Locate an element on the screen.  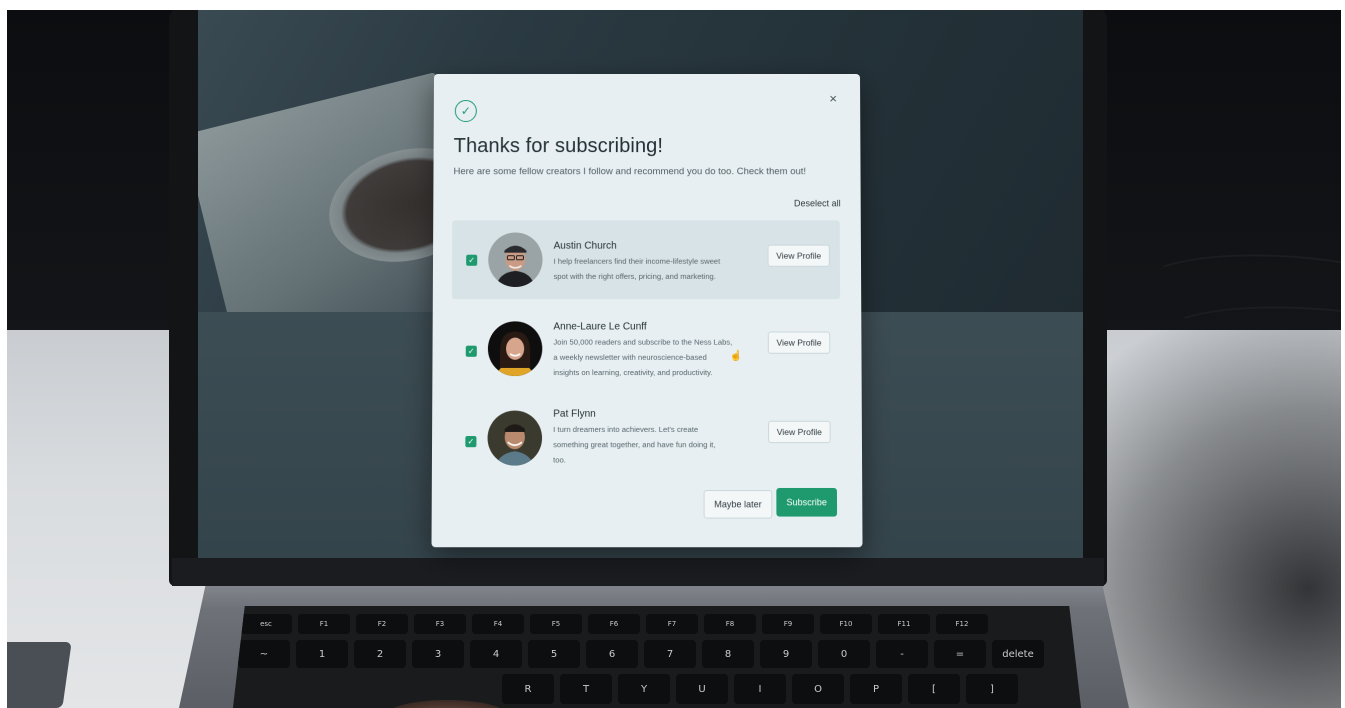
modal-title: Thanks for subscribing! is located at coordinates (558, 146).